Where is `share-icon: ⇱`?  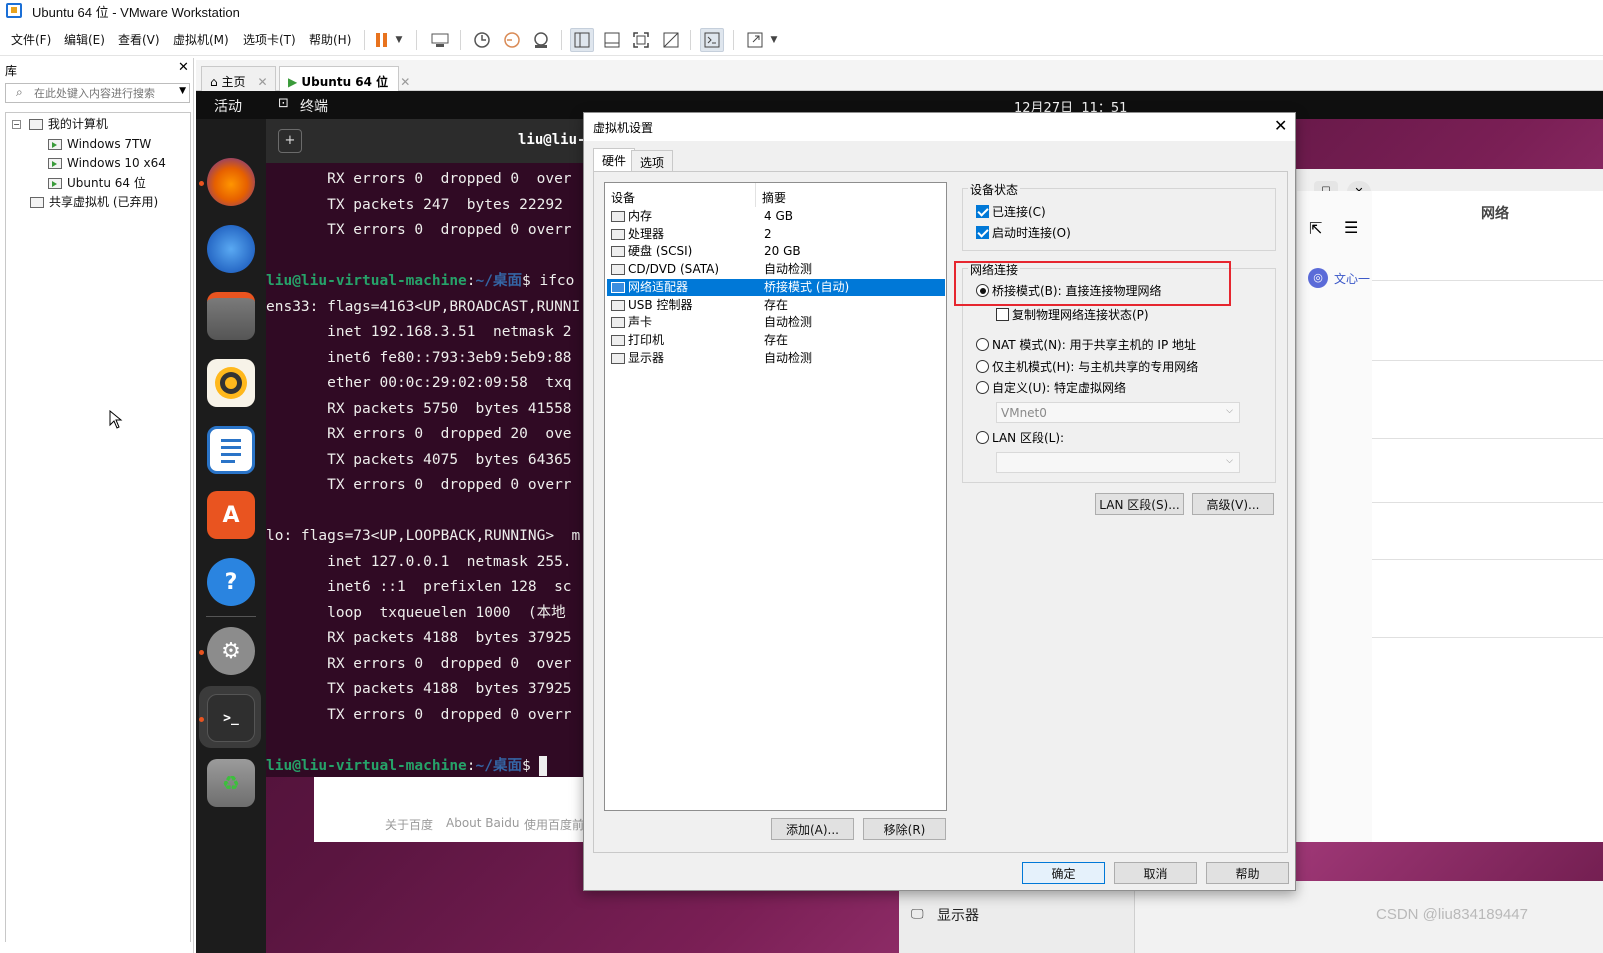
share-icon: ⇱ is located at coordinates (1315, 228).